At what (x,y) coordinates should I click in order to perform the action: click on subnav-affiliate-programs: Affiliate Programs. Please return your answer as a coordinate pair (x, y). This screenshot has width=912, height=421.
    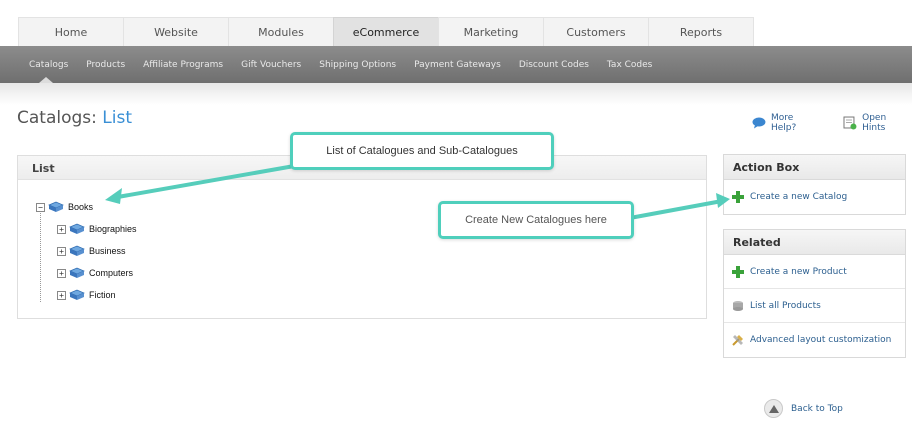
    Looking at the image, I should click on (183, 65).